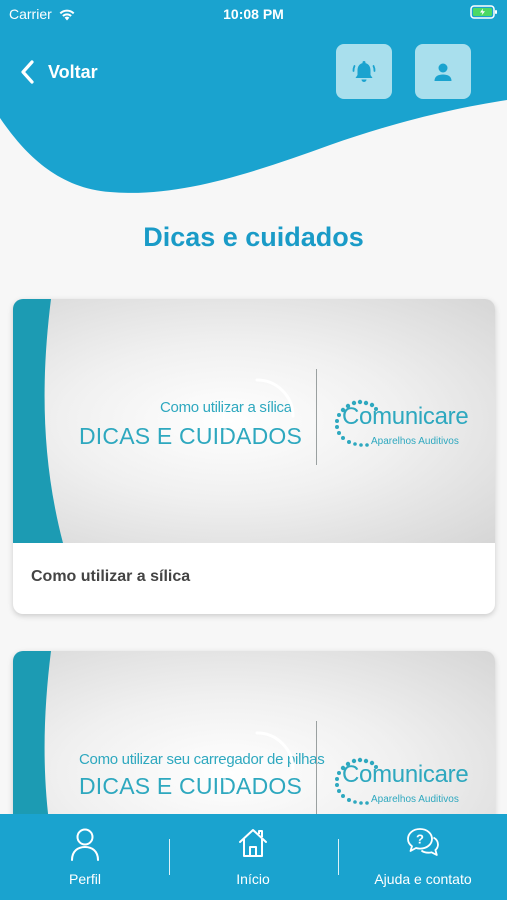 This screenshot has height=900, width=507. I want to click on tab-perfil: Perfil, so click(85, 857).